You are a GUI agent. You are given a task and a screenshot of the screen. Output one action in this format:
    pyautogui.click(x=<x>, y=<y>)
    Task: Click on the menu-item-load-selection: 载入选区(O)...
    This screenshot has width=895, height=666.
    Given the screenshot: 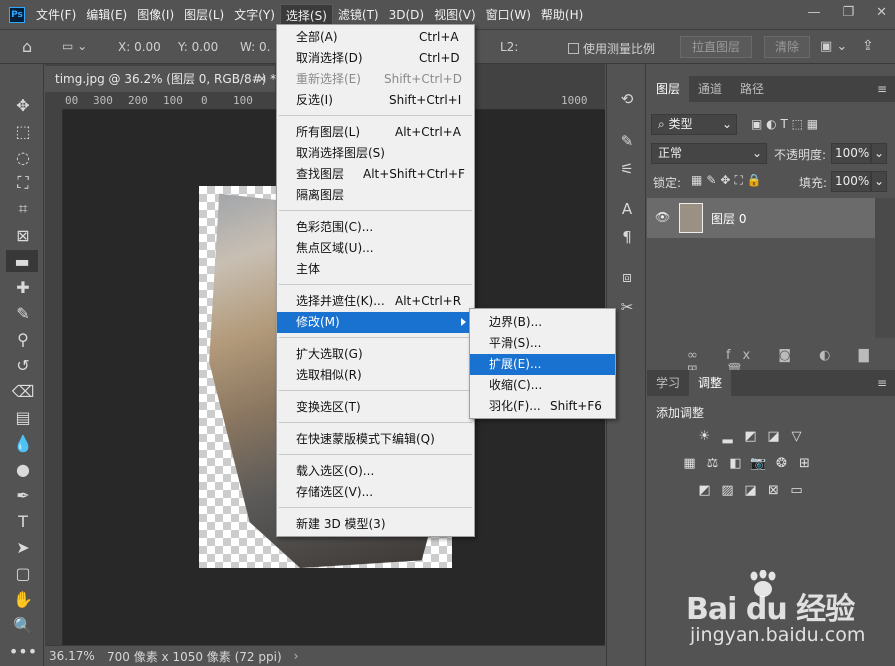 What is the action you would take?
    pyautogui.click(x=375, y=471)
    